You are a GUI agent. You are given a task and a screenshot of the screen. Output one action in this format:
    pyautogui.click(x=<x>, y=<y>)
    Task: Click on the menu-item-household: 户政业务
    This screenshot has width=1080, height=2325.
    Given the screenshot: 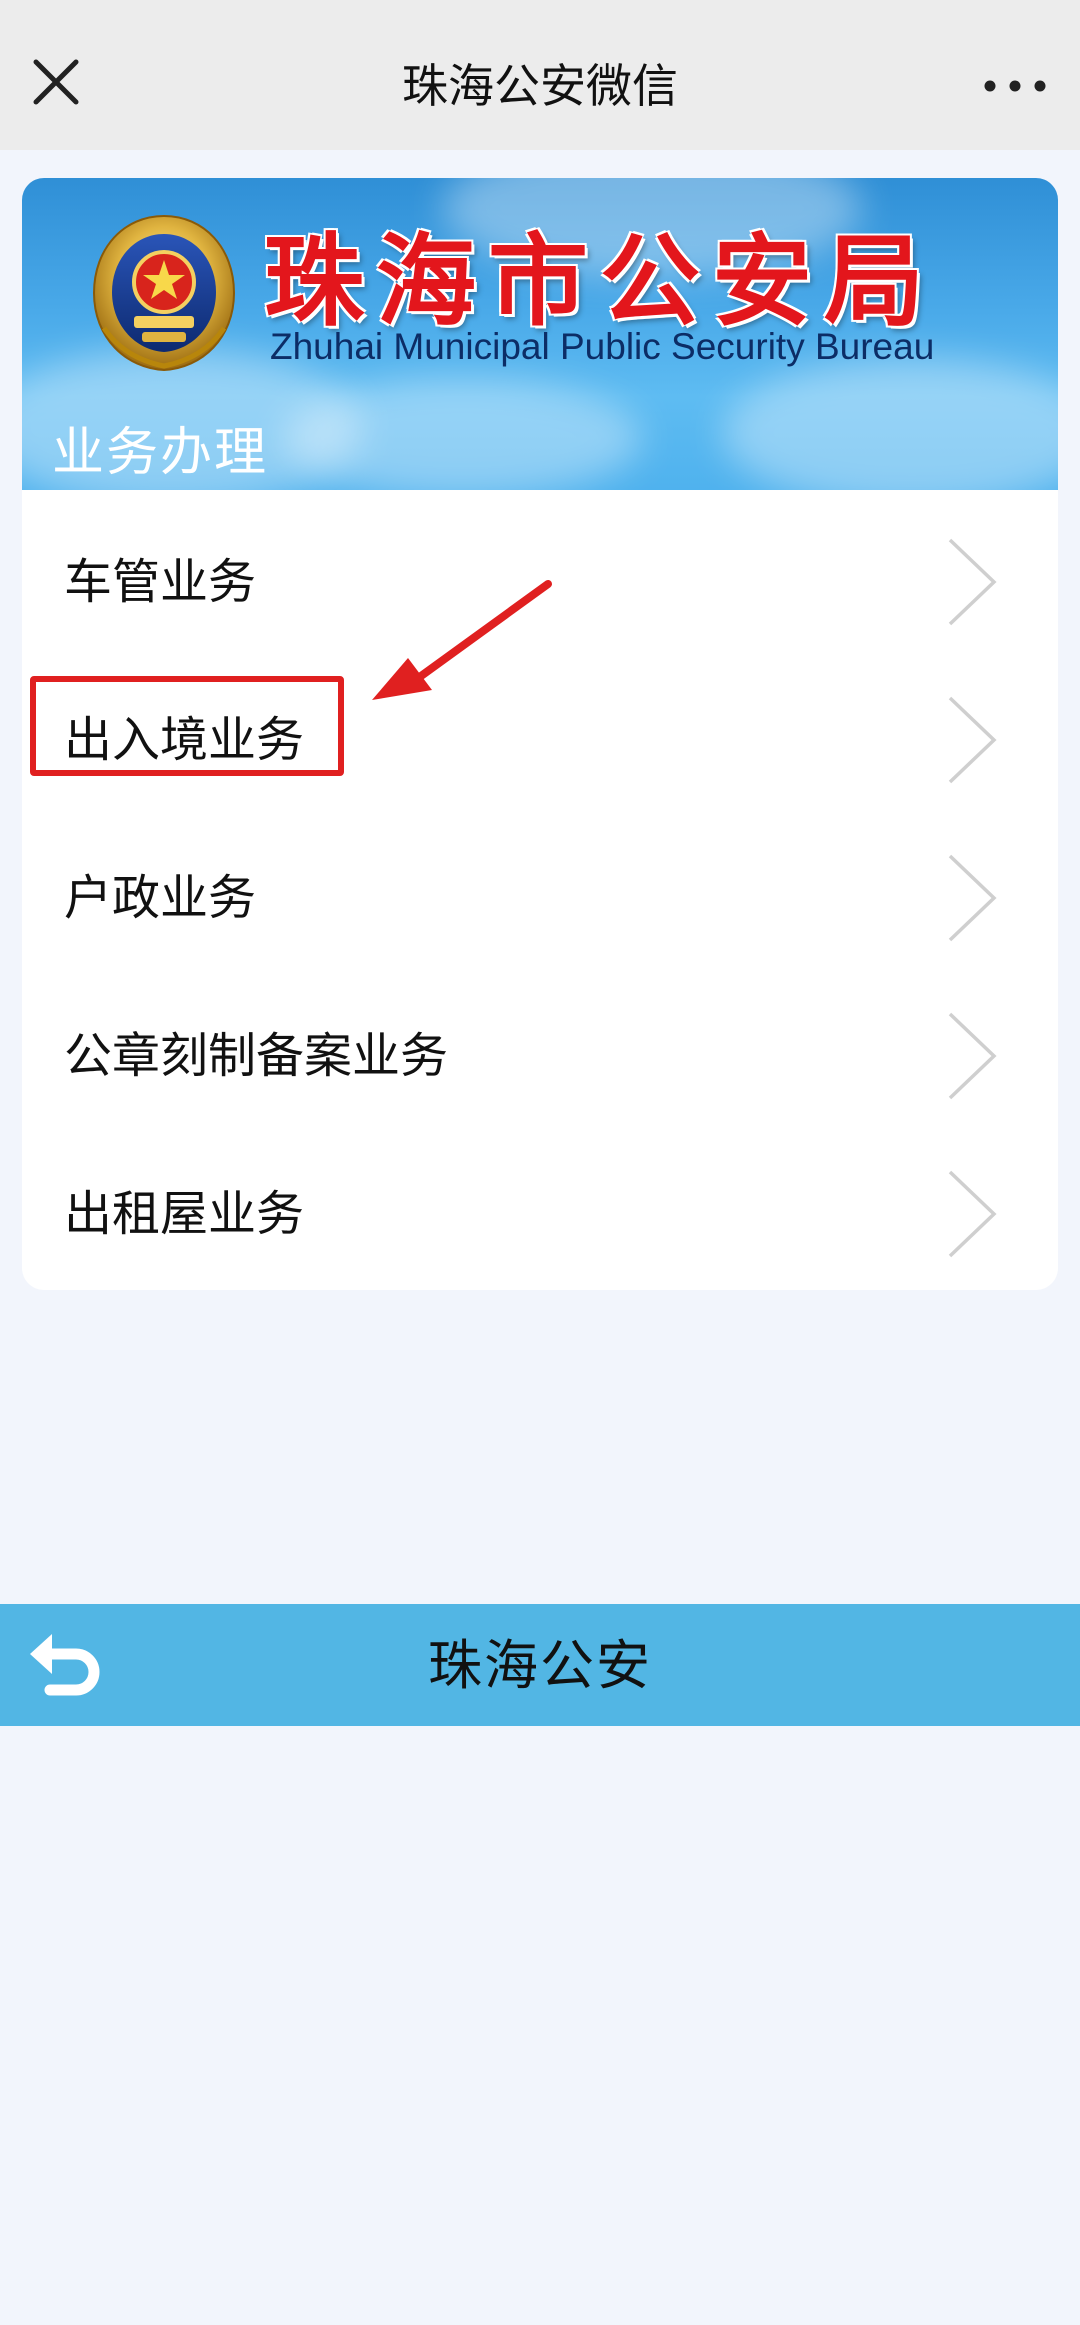 What is the action you would take?
    pyautogui.click(x=540, y=885)
    